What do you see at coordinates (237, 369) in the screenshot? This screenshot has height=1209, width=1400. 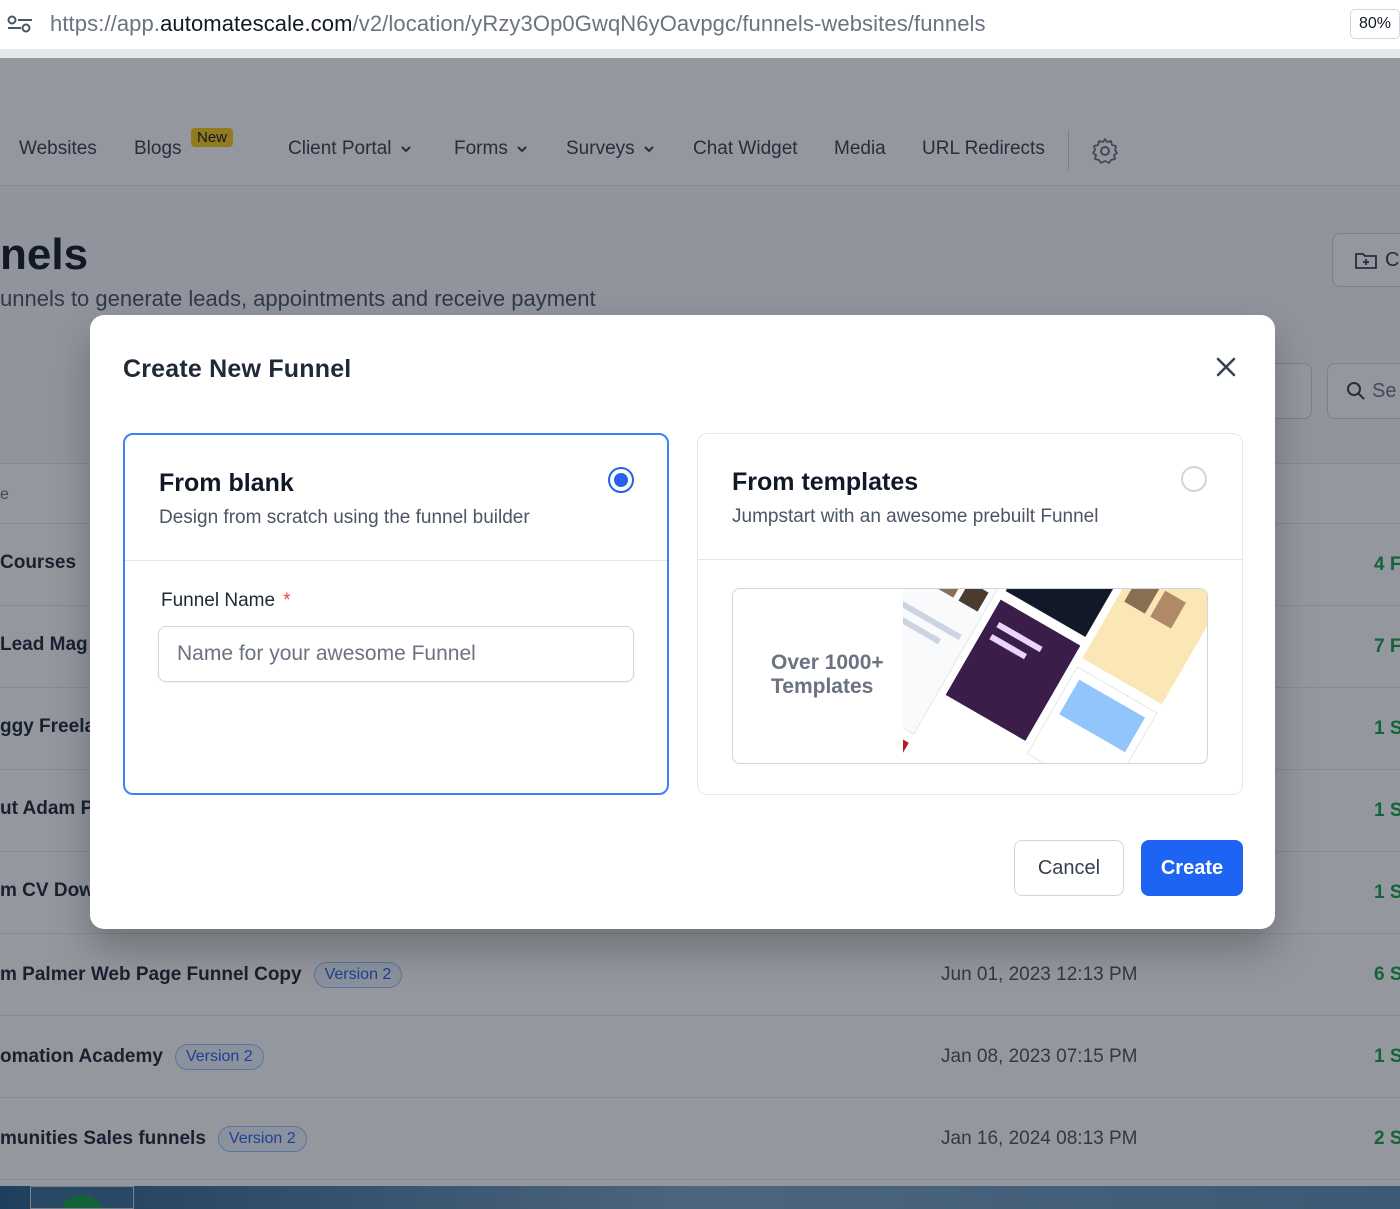 I see `modal-title: Create New Funnel` at bounding box center [237, 369].